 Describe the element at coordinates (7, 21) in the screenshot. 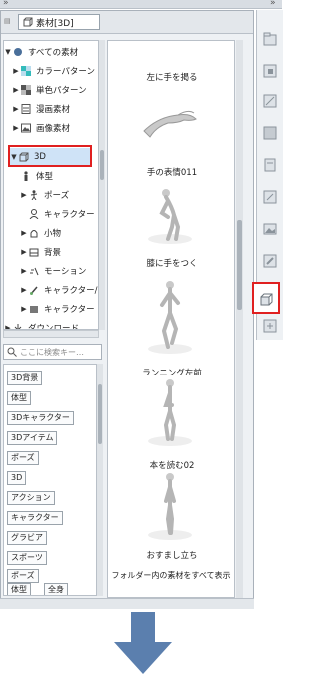

I see `panel-menu-icon: ▤` at that location.